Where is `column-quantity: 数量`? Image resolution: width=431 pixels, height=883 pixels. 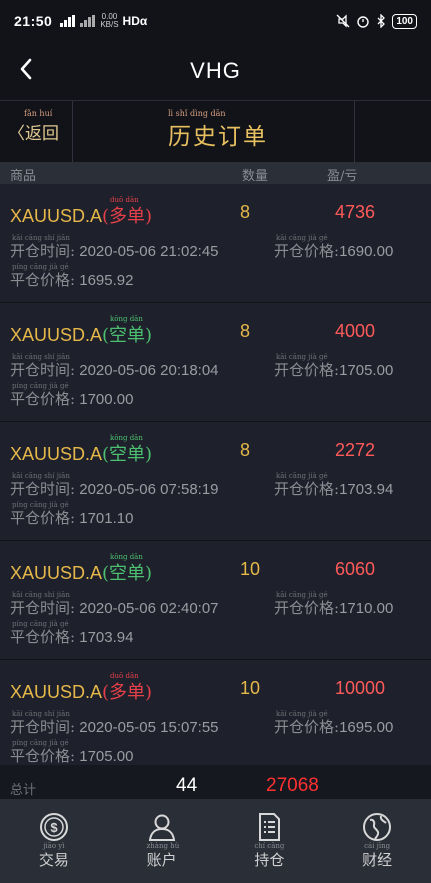
column-quantity: 数量 is located at coordinates (255, 176).